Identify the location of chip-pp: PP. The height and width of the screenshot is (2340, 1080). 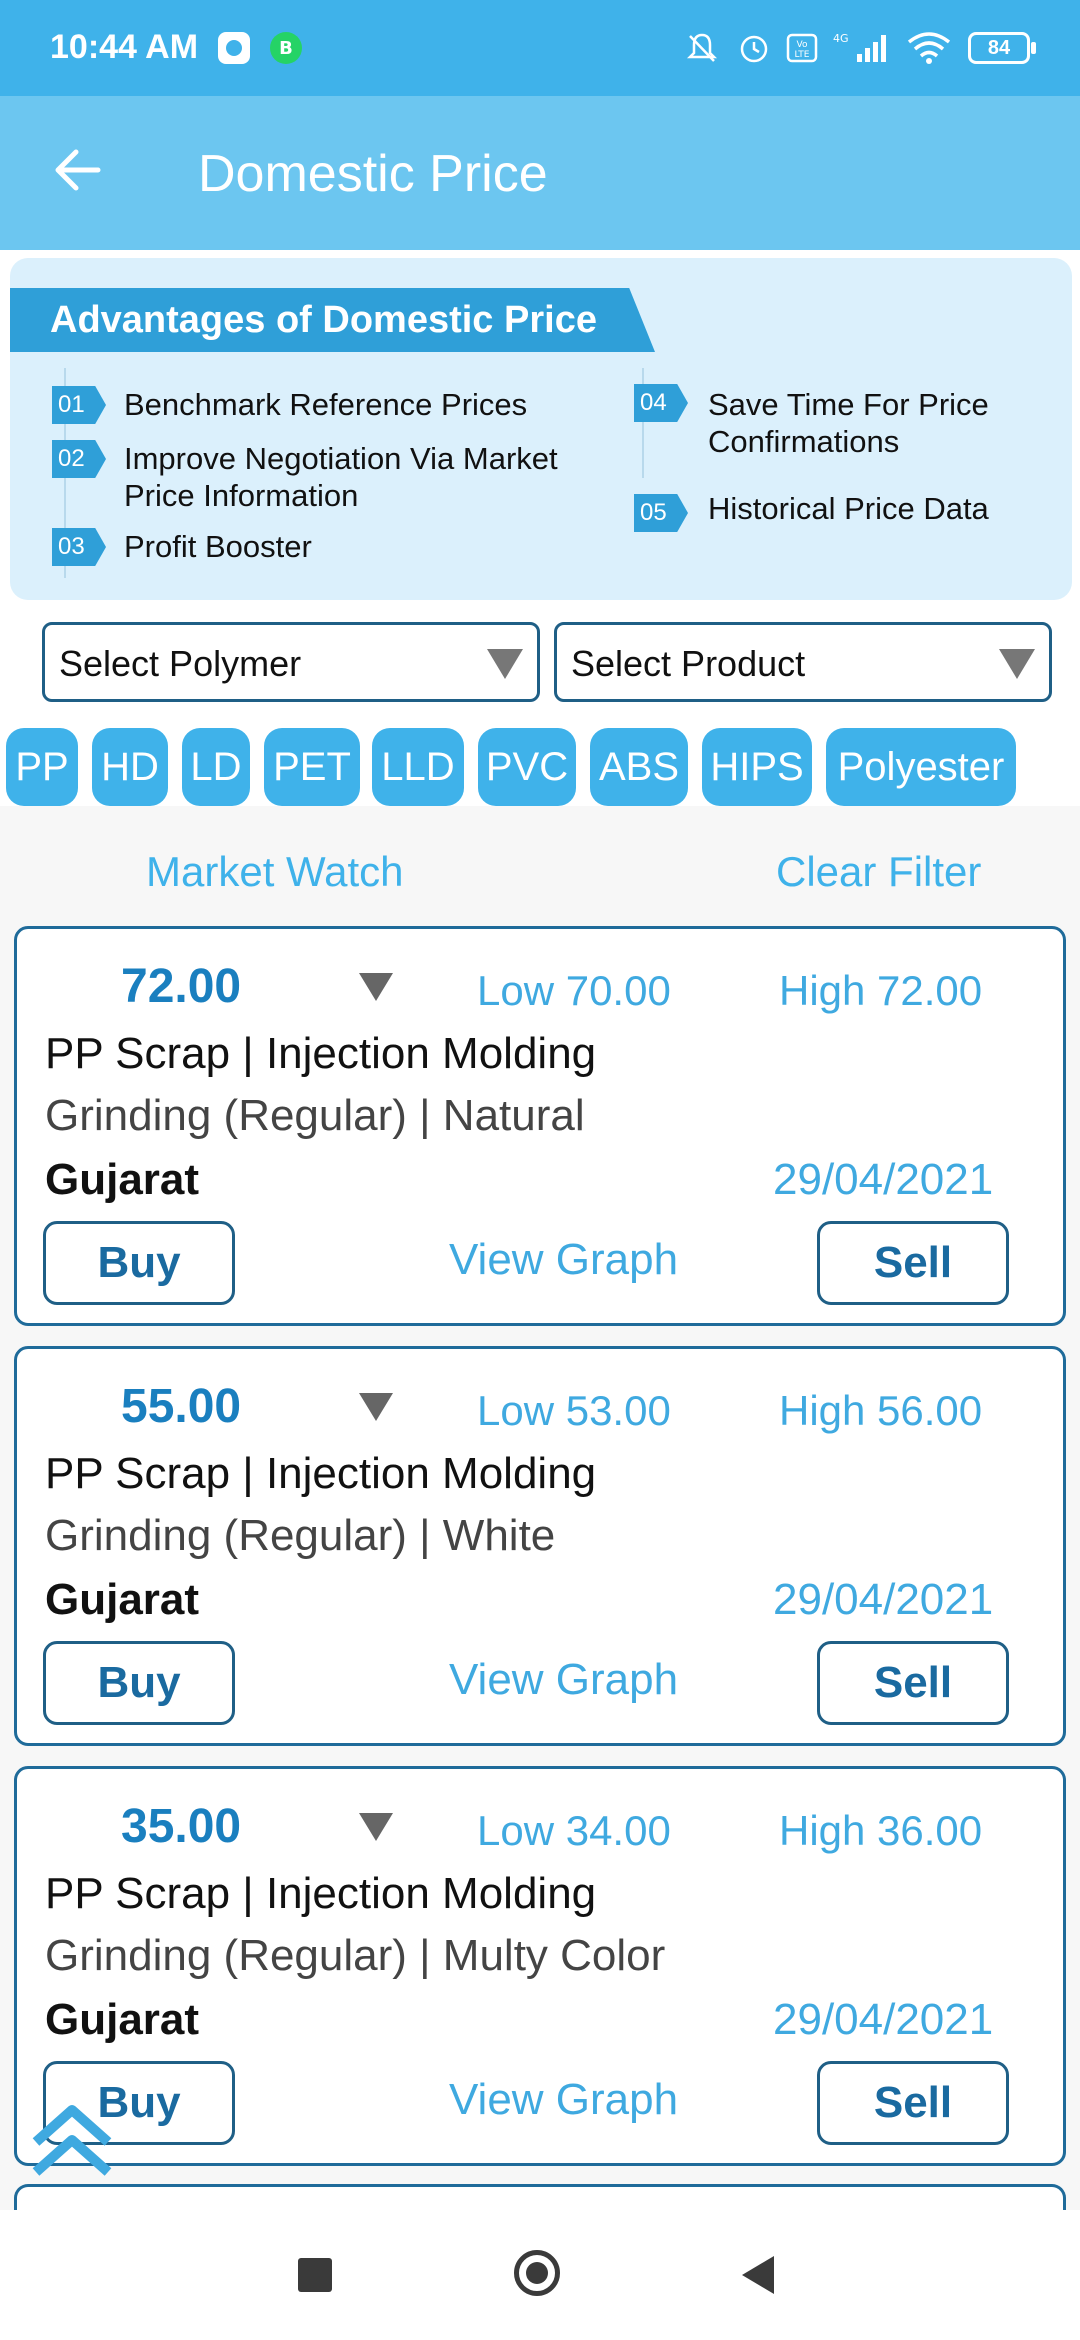
(42, 767).